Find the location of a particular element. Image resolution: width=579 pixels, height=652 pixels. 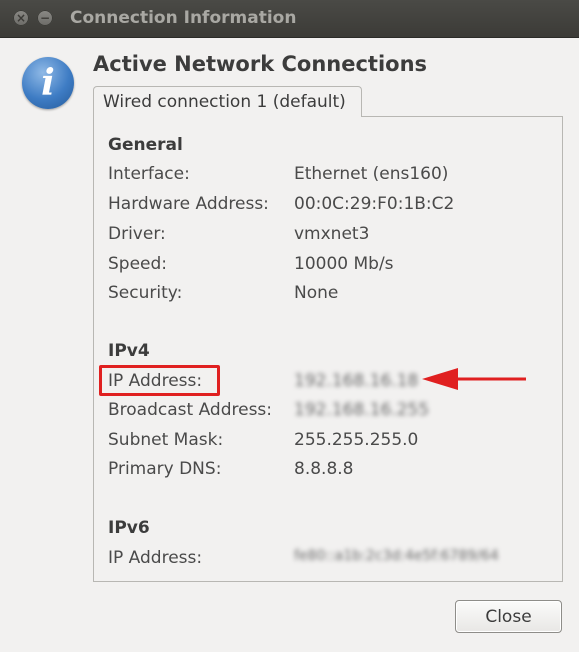

hardware-address-label: Hardware Address: is located at coordinates (188, 204).